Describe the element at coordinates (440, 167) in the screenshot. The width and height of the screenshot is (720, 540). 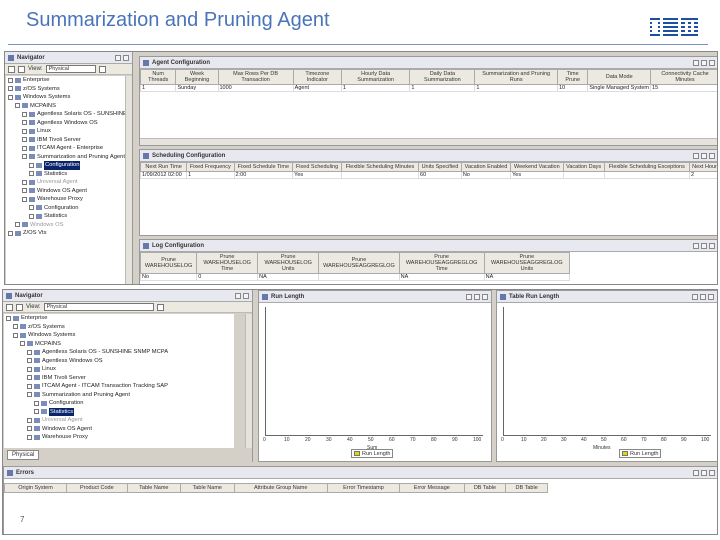
I see `column-header: Units Specified` at that location.